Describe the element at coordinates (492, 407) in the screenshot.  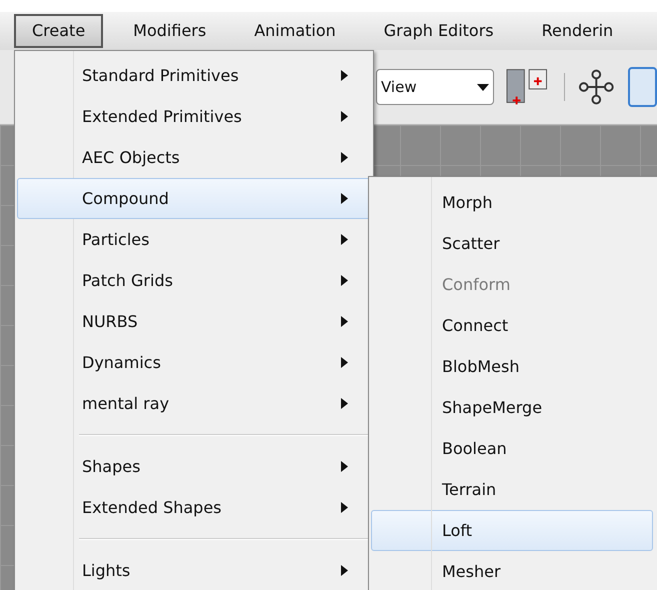
I see `submenu-item-label: ShapeMerge` at that location.